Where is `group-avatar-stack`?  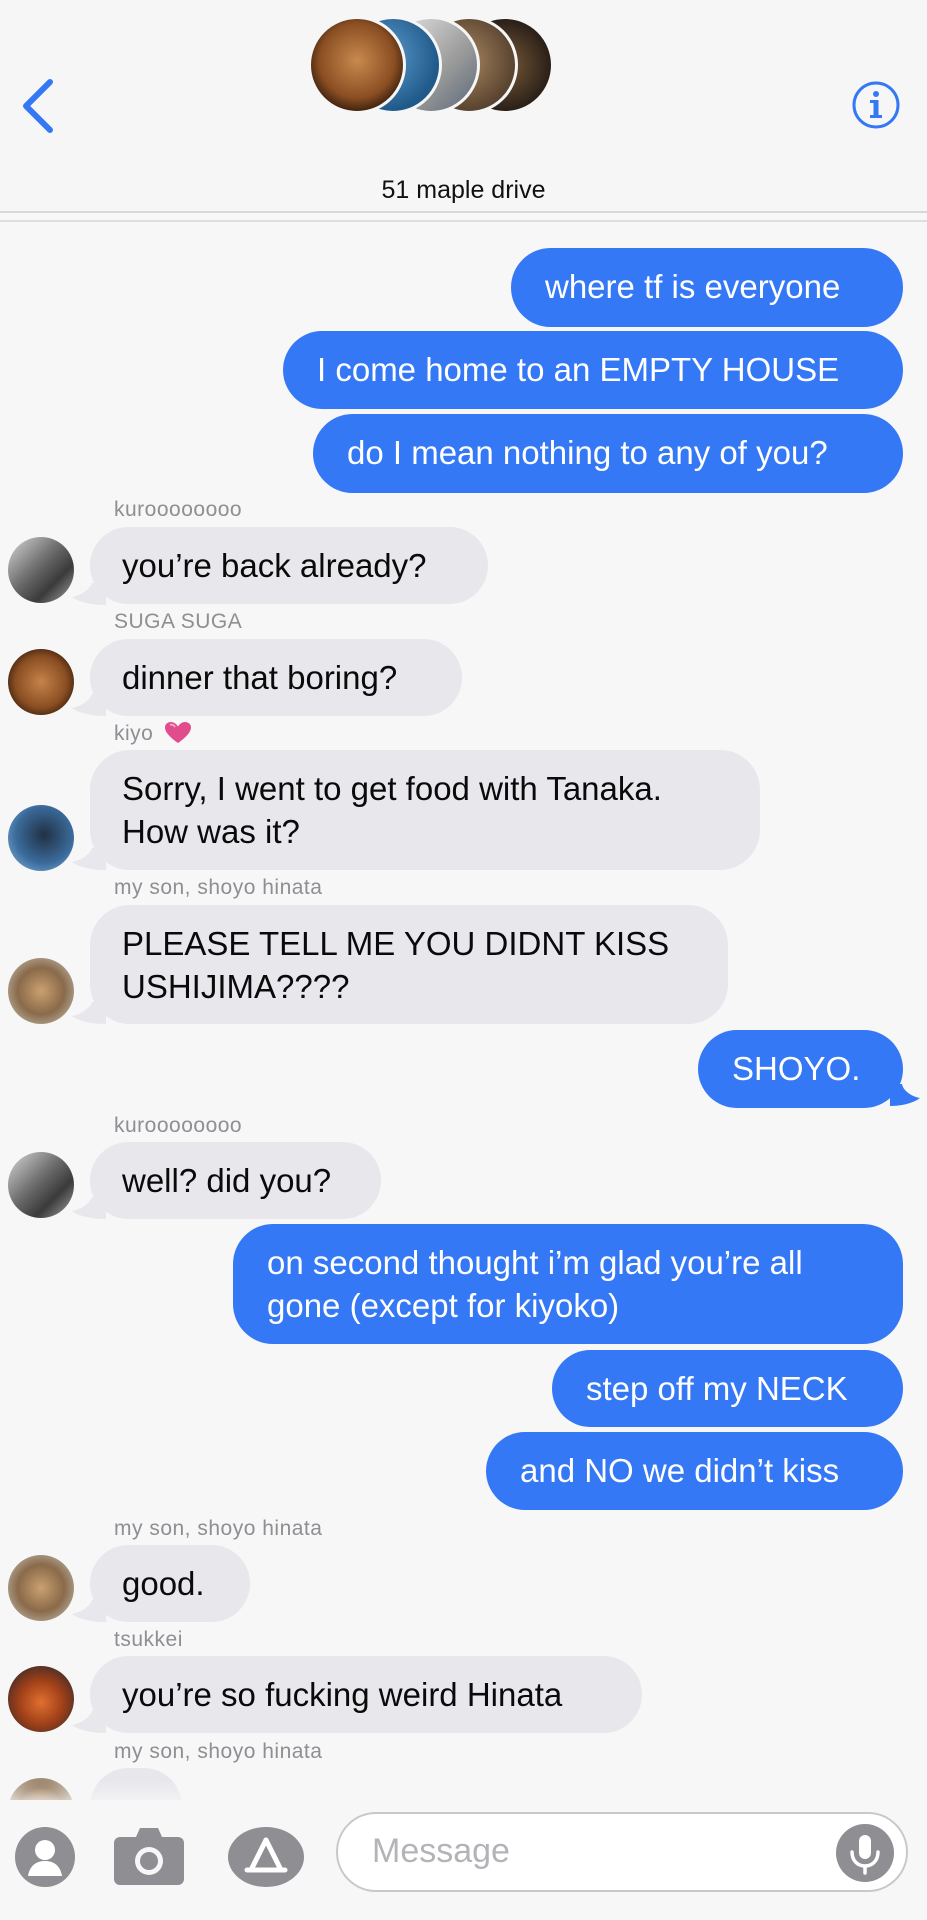 group-avatar-stack is located at coordinates (431, 65).